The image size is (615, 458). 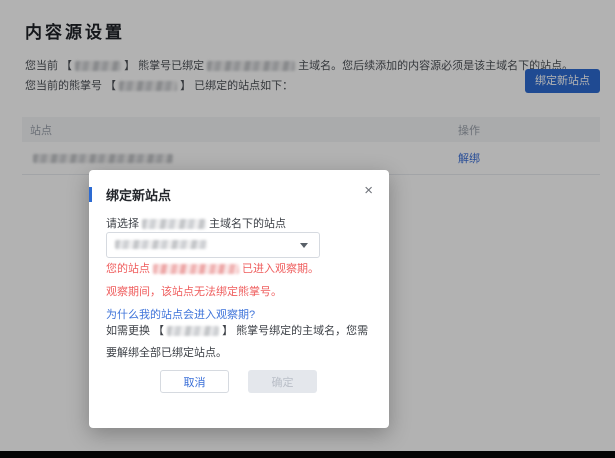 I want to click on select-label-text-a: 请选择, so click(x=122, y=224).